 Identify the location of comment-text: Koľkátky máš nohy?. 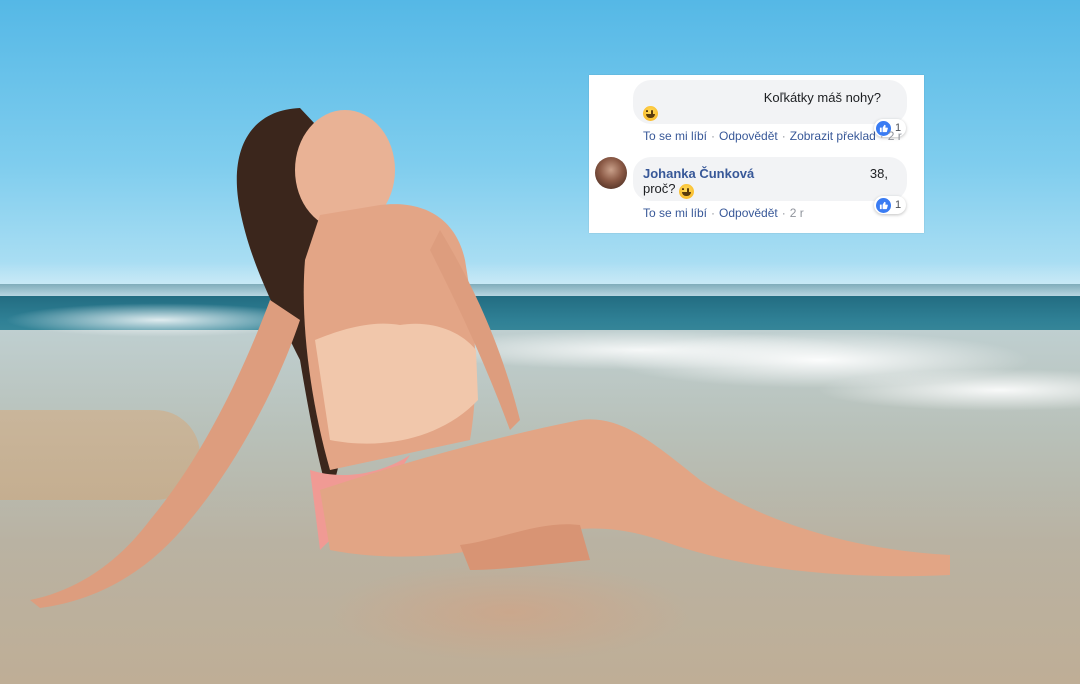
(822, 97).